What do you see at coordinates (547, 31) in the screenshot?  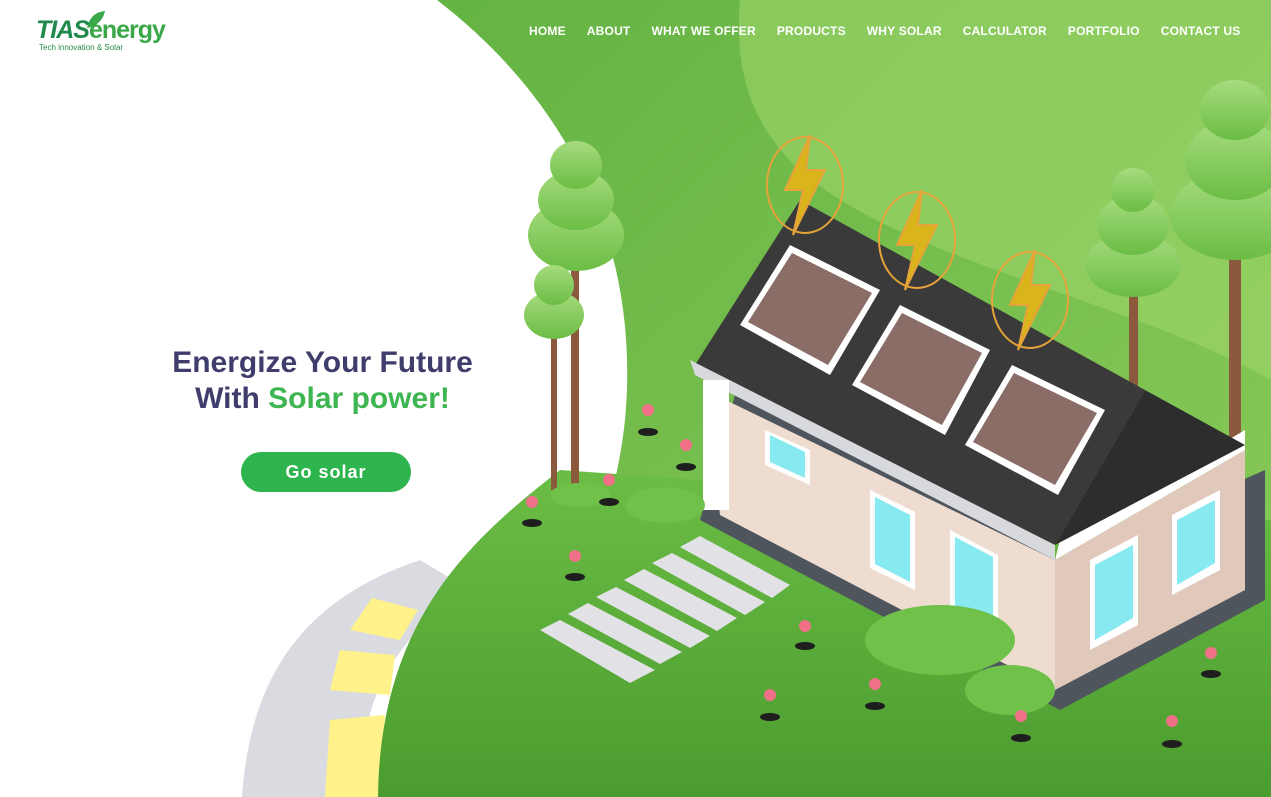 I see `nav-item-home: HOME` at bounding box center [547, 31].